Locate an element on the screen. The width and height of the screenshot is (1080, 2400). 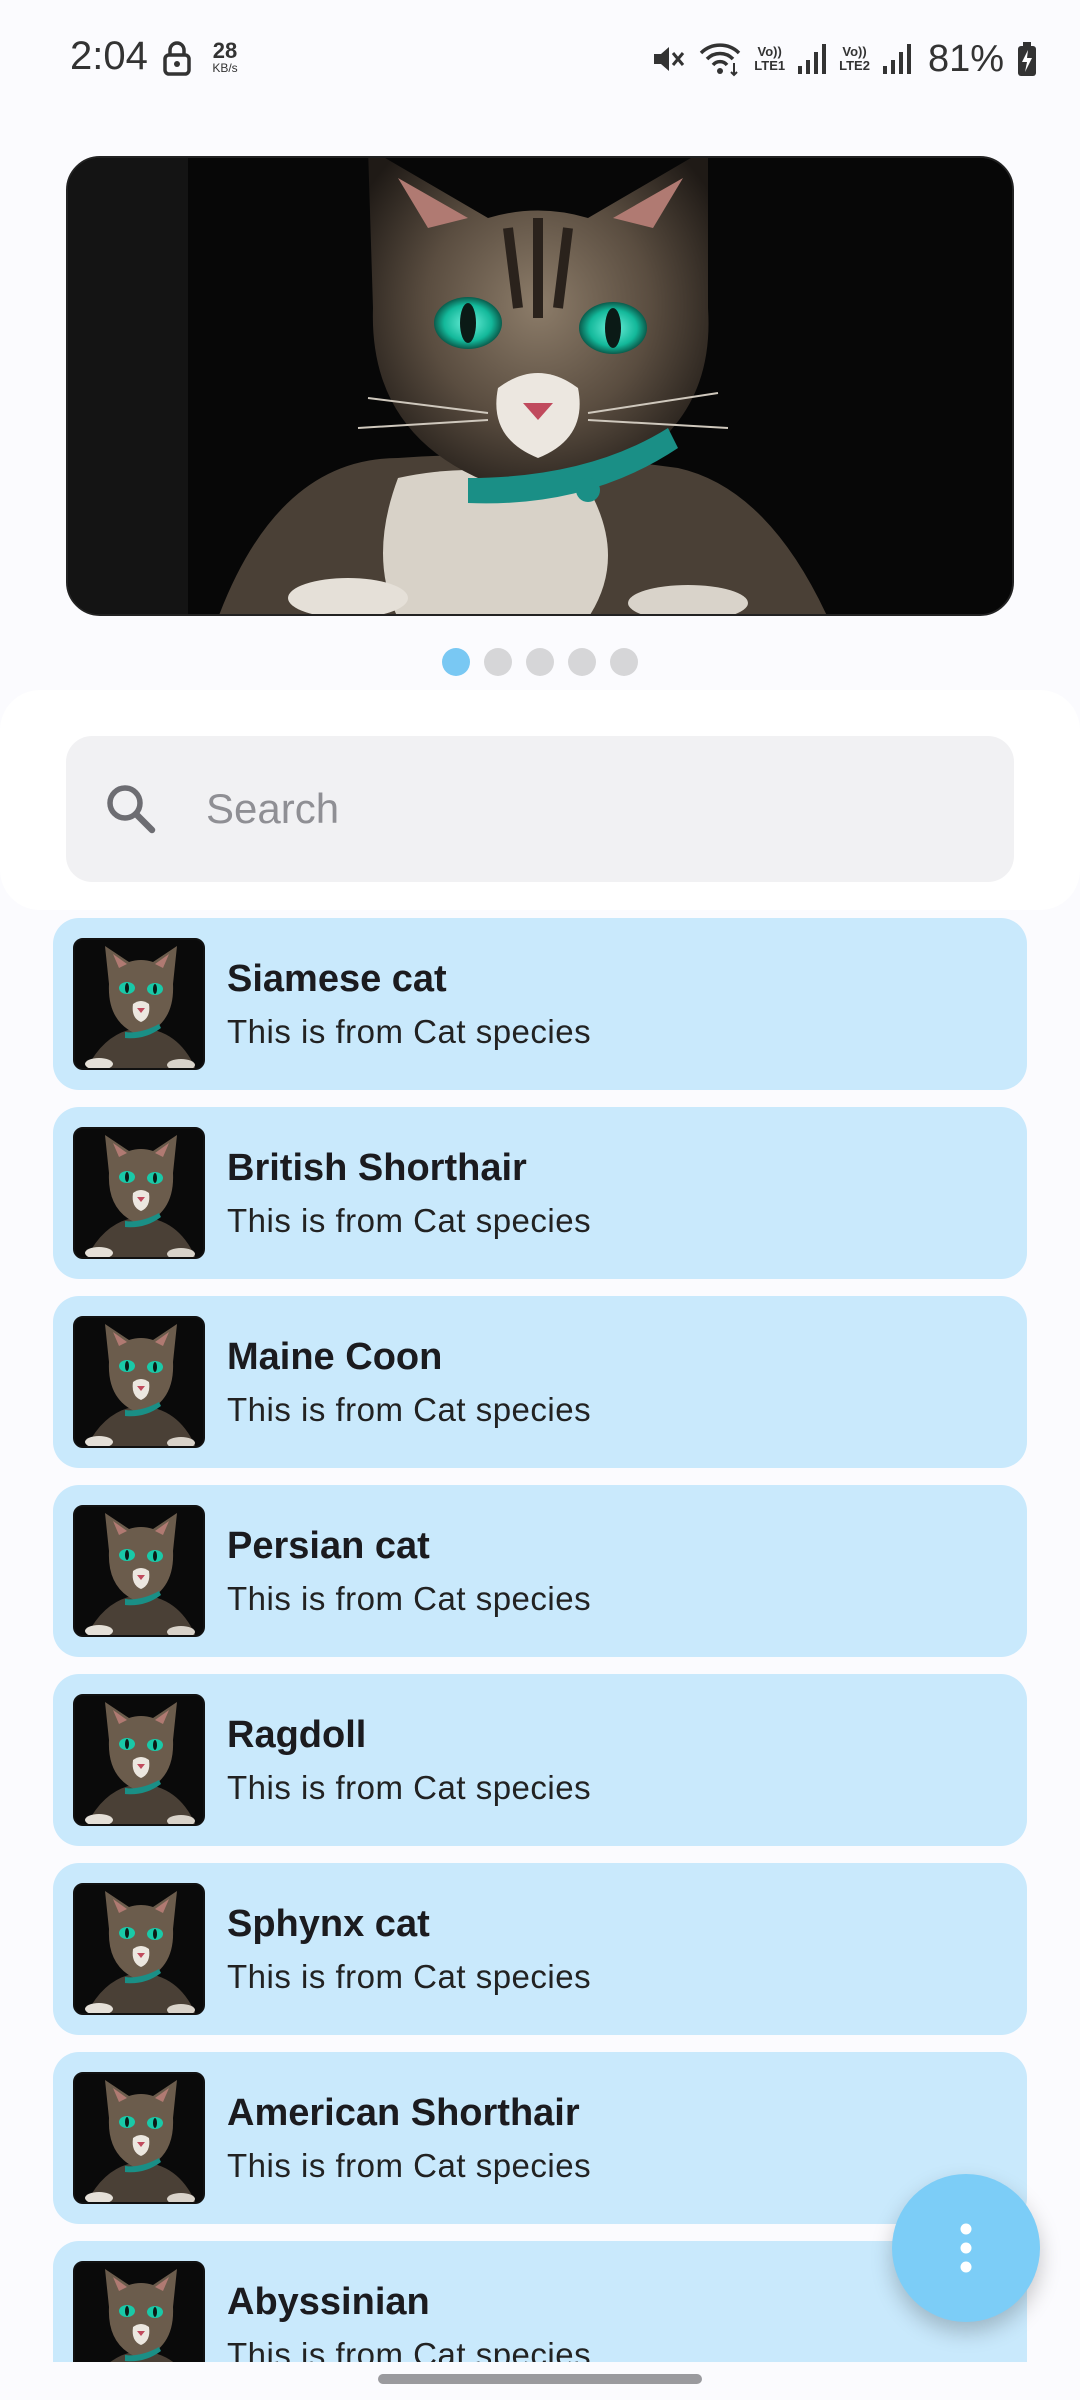
search-input is located at coordinates (586, 809).